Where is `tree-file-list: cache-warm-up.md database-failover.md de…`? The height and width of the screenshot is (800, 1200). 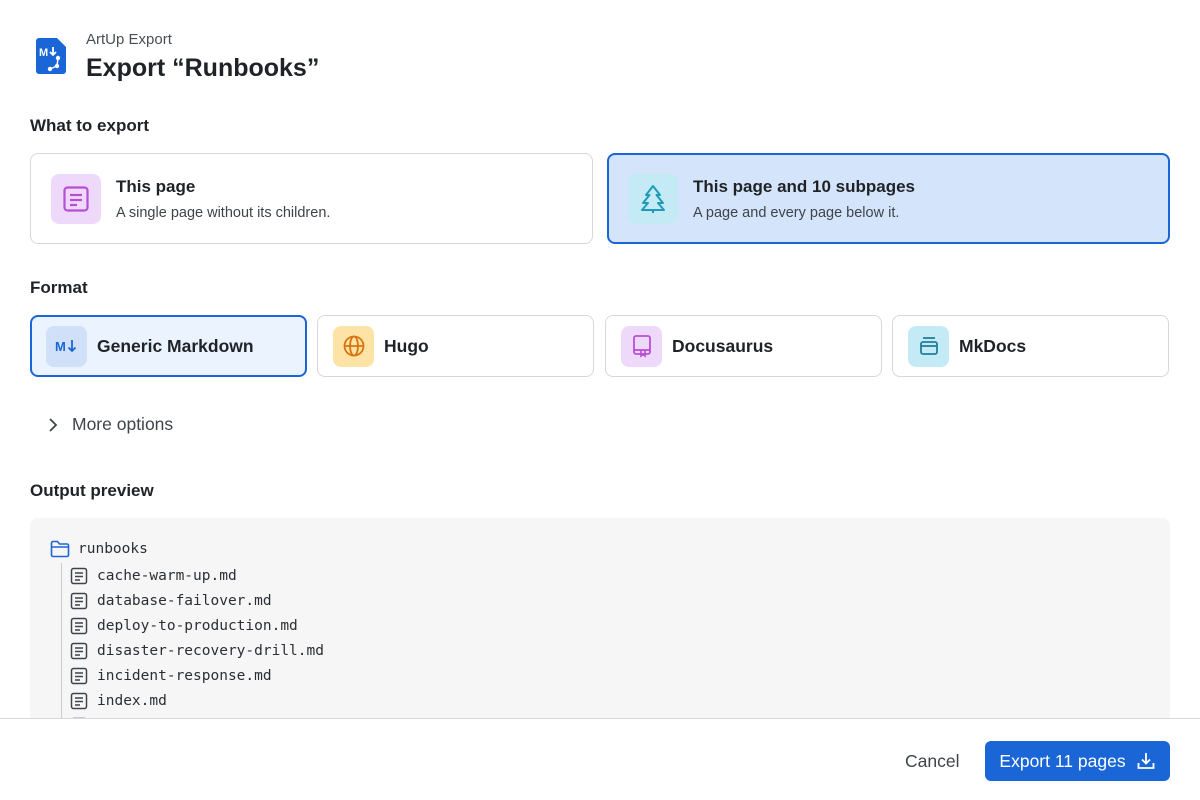 tree-file-list: cache-warm-up.md database-failover.md de… is located at coordinates (197, 650).